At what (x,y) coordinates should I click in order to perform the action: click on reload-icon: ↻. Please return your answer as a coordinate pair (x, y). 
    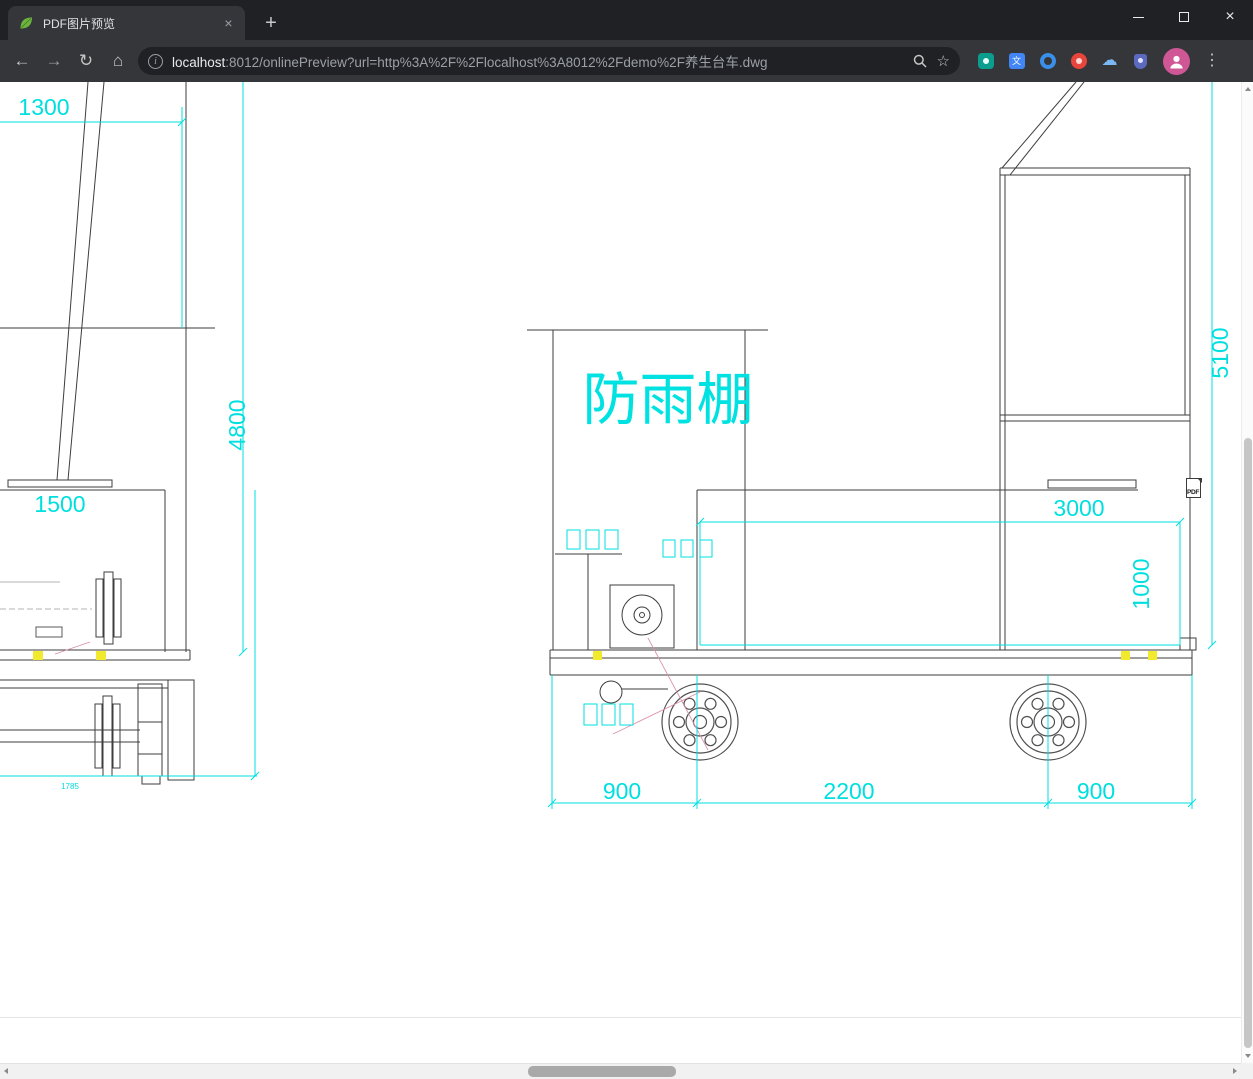
    Looking at the image, I should click on (86, 60).